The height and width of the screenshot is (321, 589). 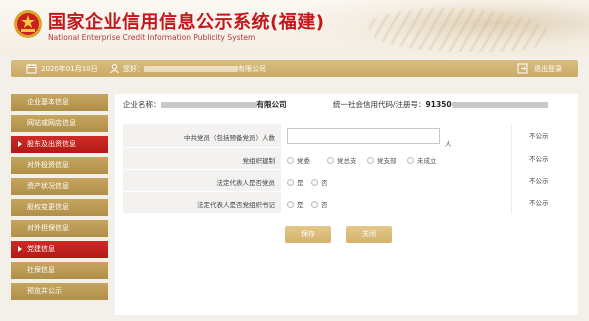 I want to click on greeting: 您好： 有限公司, so click(x=194, y=69).